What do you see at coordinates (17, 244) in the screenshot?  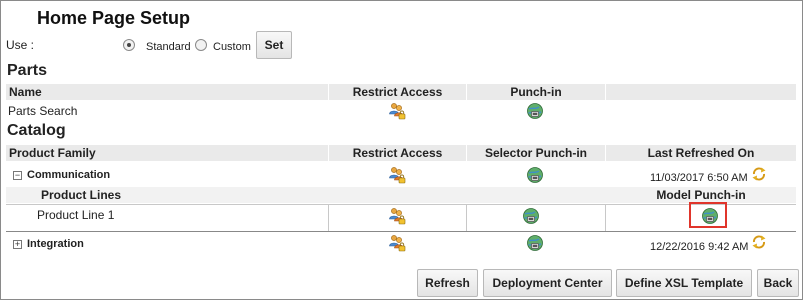 I see `expand-icon: +` at bounding box center [17, 244].